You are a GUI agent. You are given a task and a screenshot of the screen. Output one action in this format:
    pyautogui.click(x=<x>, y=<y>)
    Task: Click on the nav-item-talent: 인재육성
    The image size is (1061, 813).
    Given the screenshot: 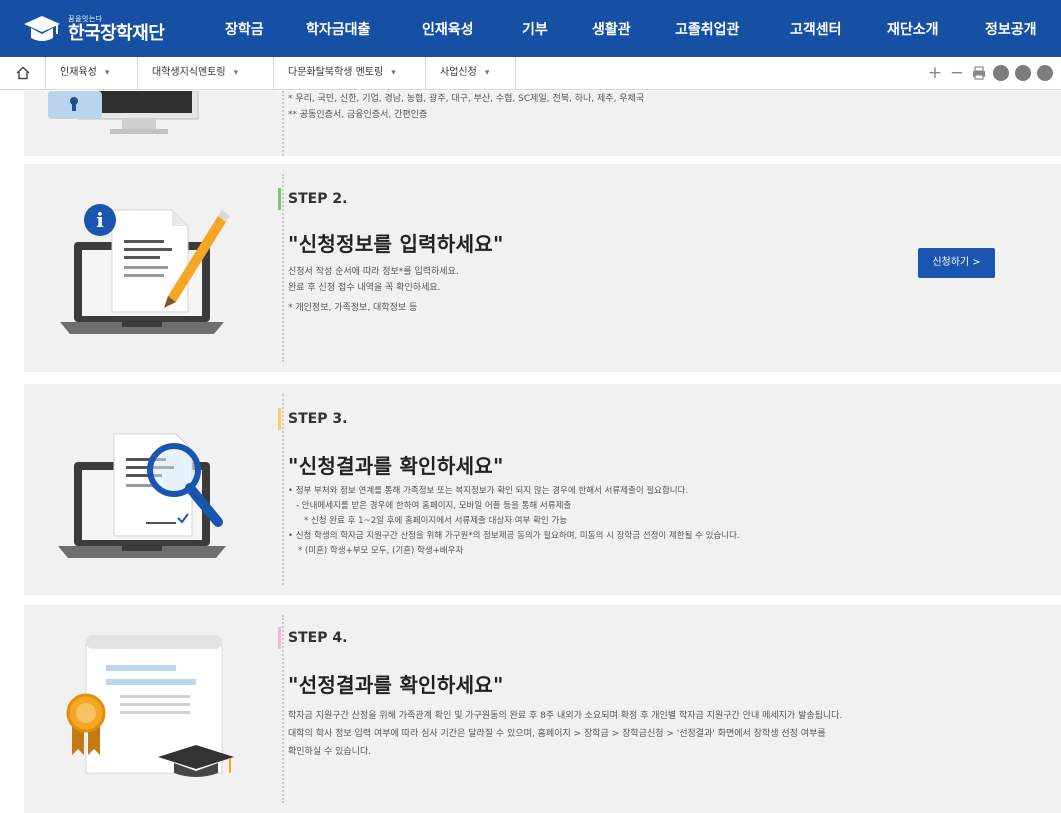 What is the action you would take?
    pyautogui.click(x=448, y=28)
    